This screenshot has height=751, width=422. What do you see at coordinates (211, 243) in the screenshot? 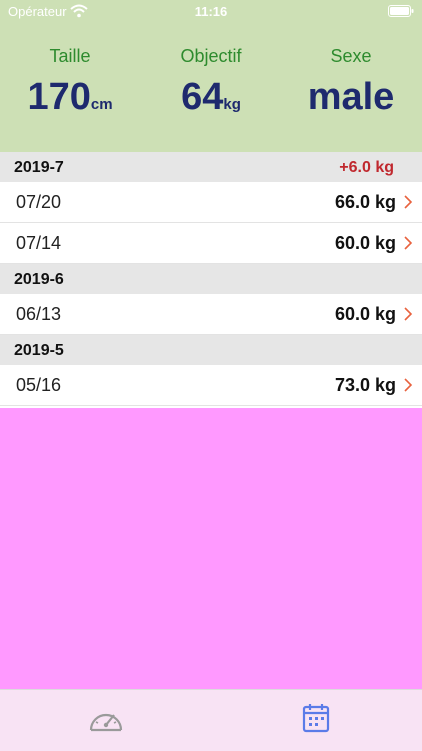
I see `list-item: 07/14 60.0 kg` at bounding box center [211, 243].